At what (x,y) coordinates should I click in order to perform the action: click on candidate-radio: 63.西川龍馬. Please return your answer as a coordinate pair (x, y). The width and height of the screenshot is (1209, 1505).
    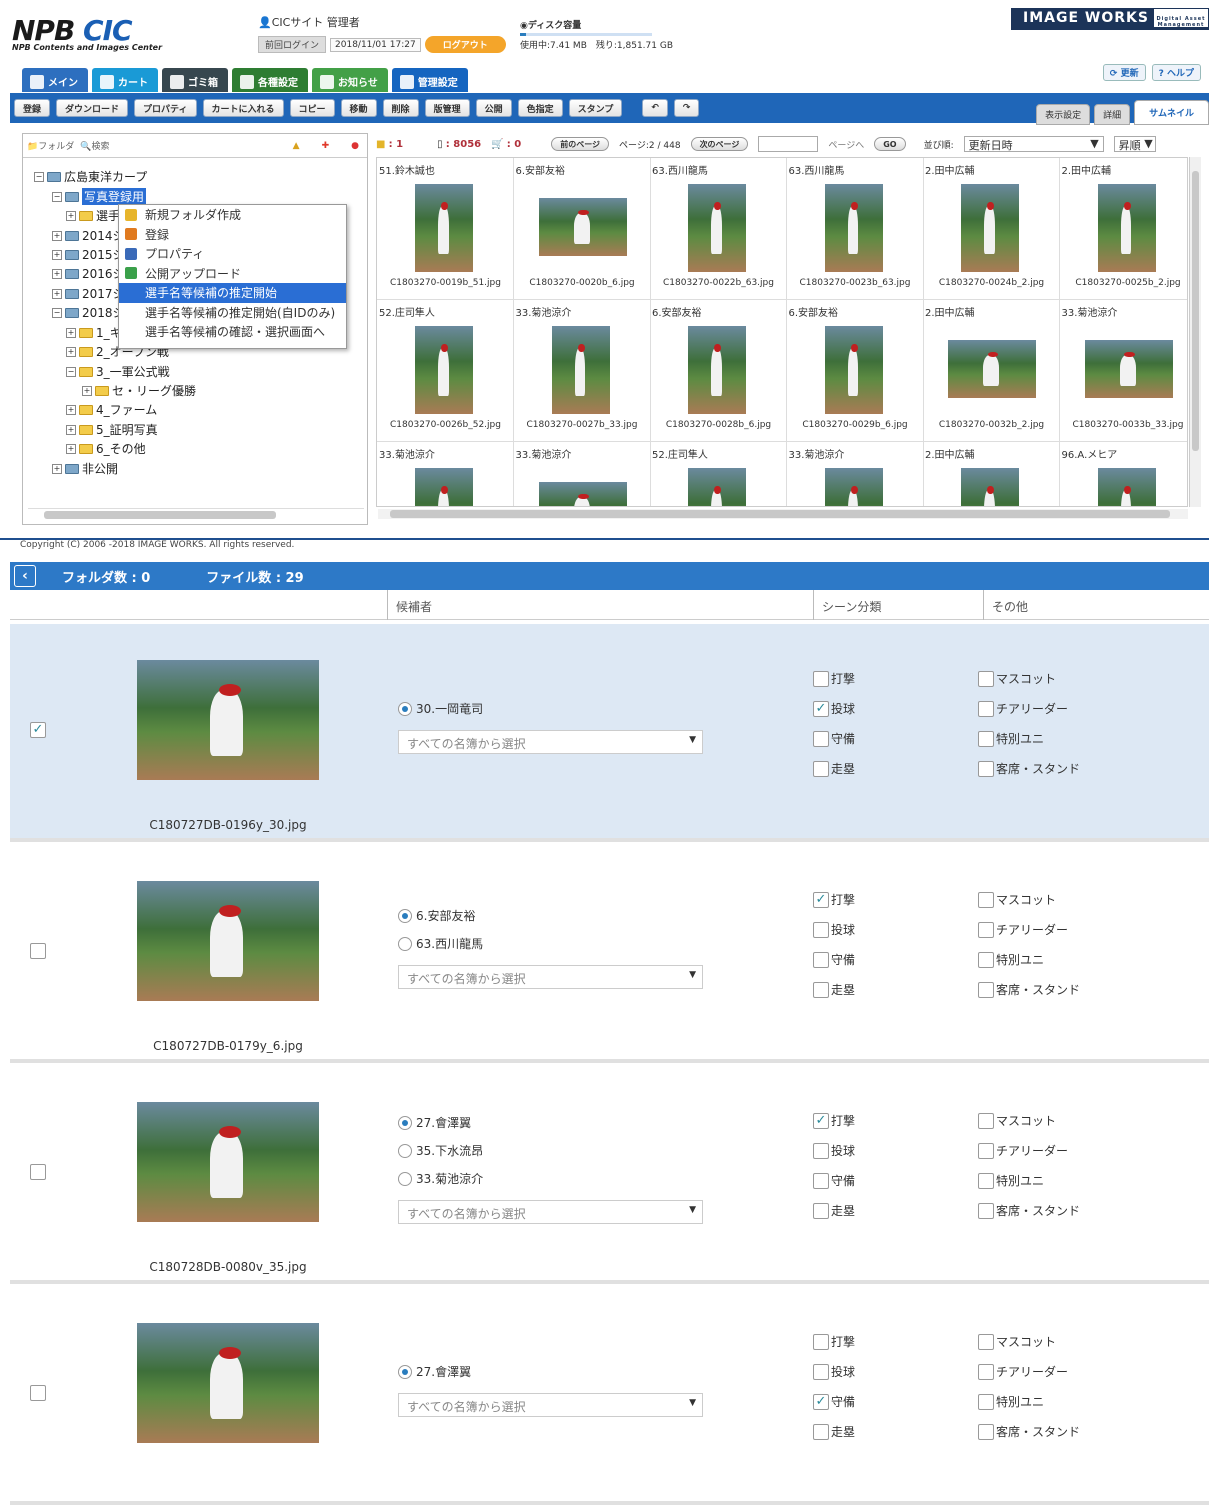
    Looking at the image, I should click on (440, 943).